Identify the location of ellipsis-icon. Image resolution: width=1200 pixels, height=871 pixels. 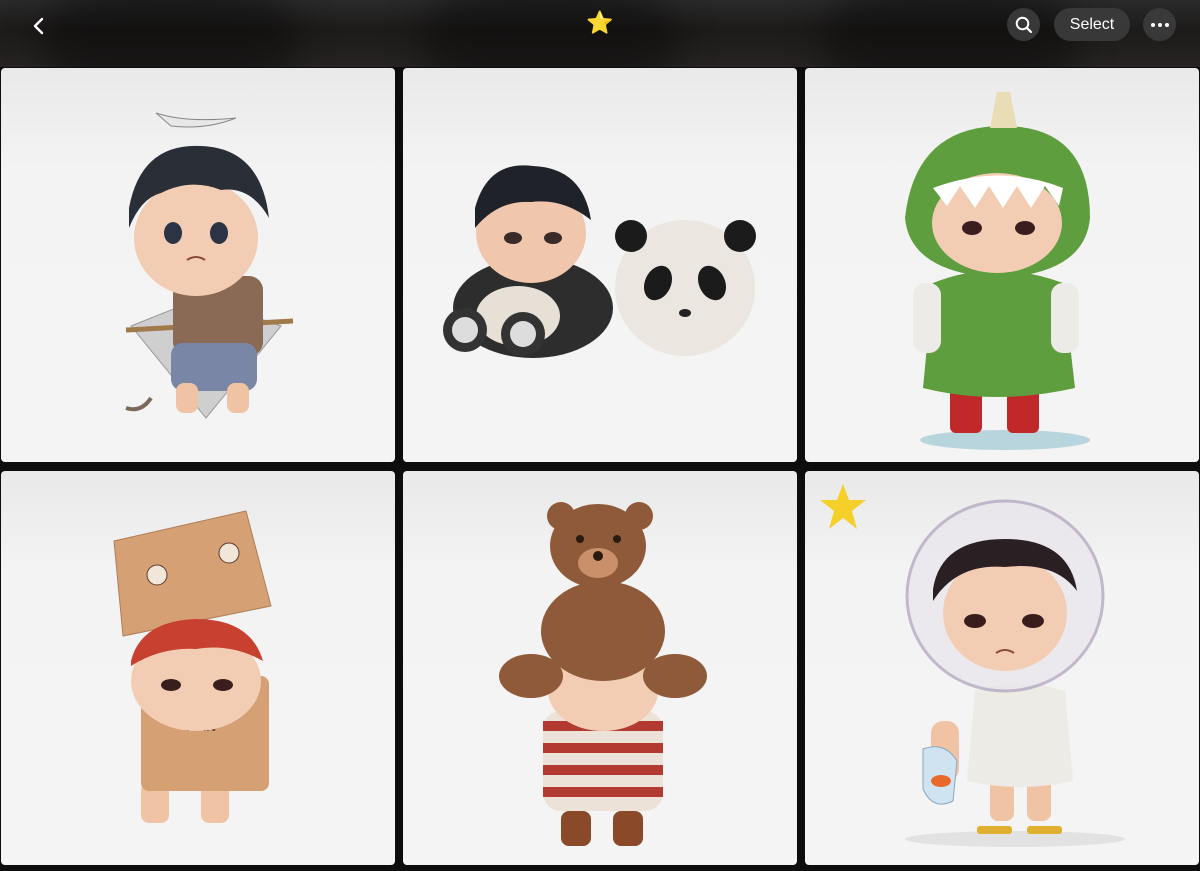
(1159, 24).